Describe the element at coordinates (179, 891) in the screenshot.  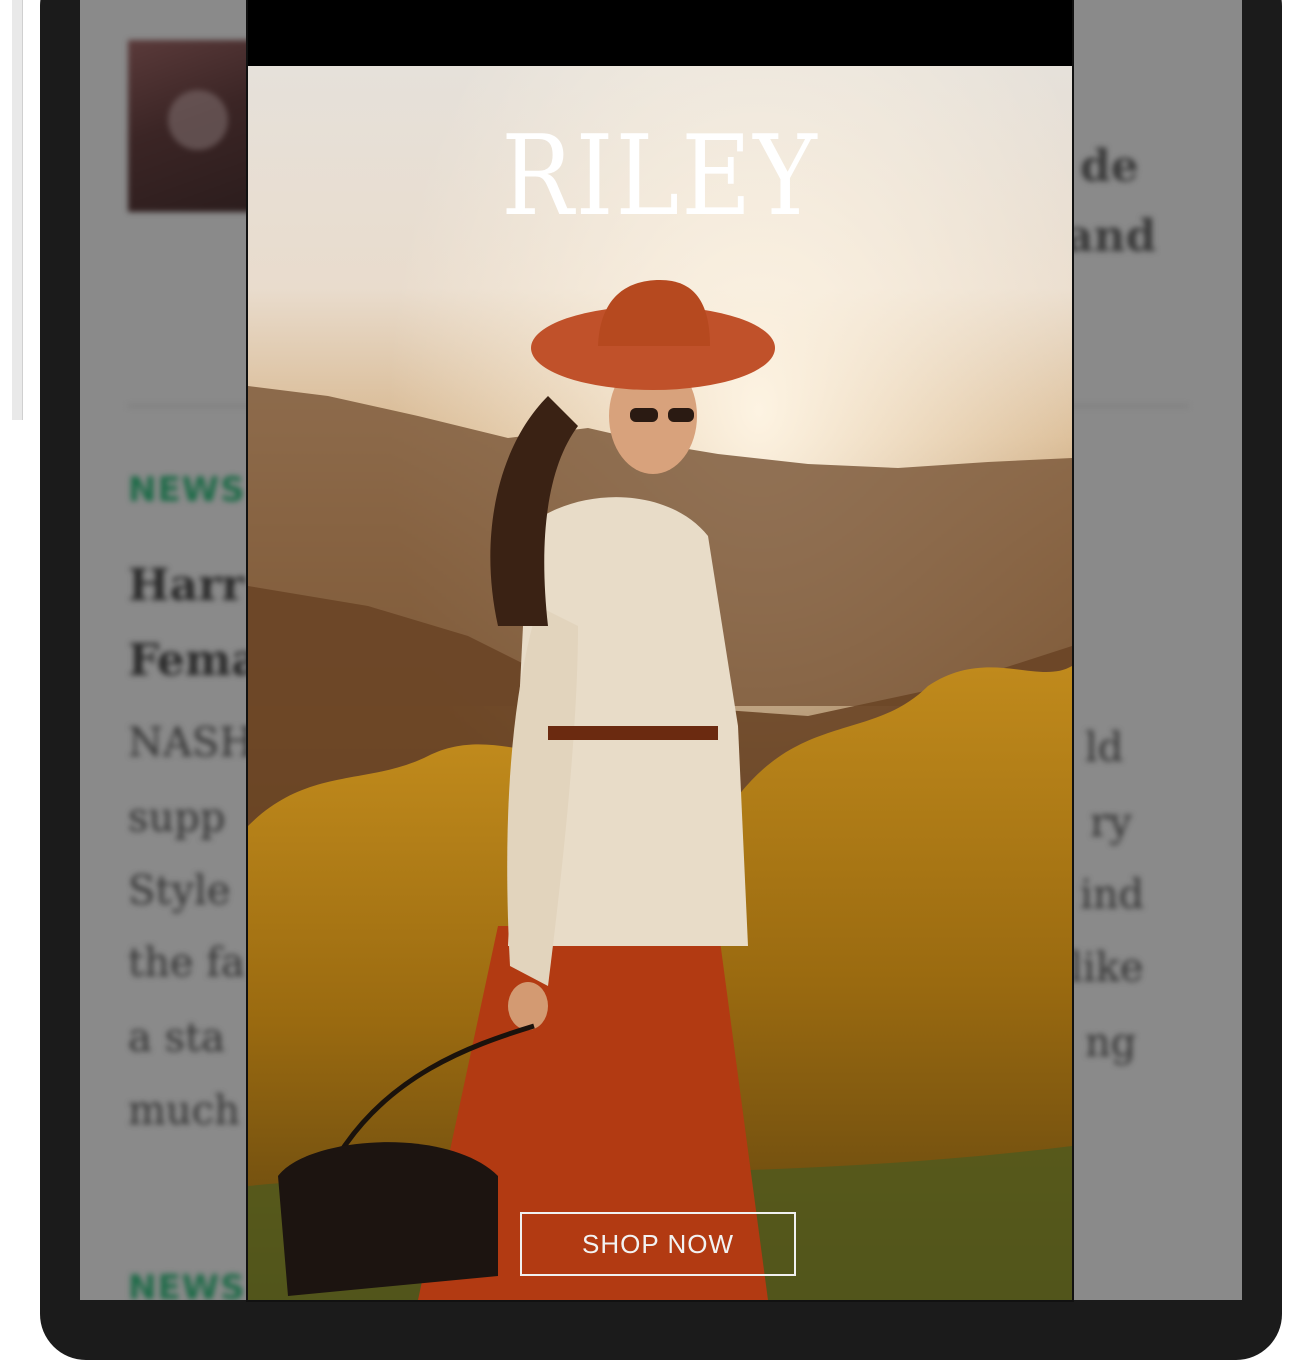
I see `body-line: Style` at that location.